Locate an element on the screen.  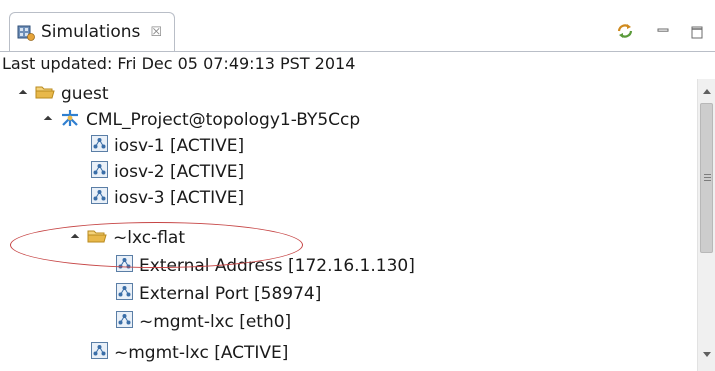
tree-item-node: iosv-1 [ACTIVE] is located at coordinates (167, 146).